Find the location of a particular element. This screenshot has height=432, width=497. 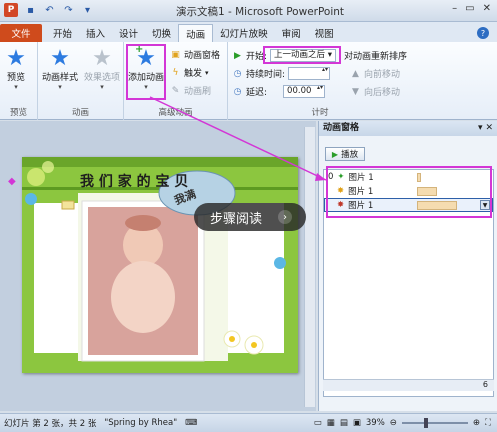

ribbon-tabs: 文件 开始 插入 设计 切换 动画 幻灯片放映 审阅 视图 ? is located at coordinates (248, 32).